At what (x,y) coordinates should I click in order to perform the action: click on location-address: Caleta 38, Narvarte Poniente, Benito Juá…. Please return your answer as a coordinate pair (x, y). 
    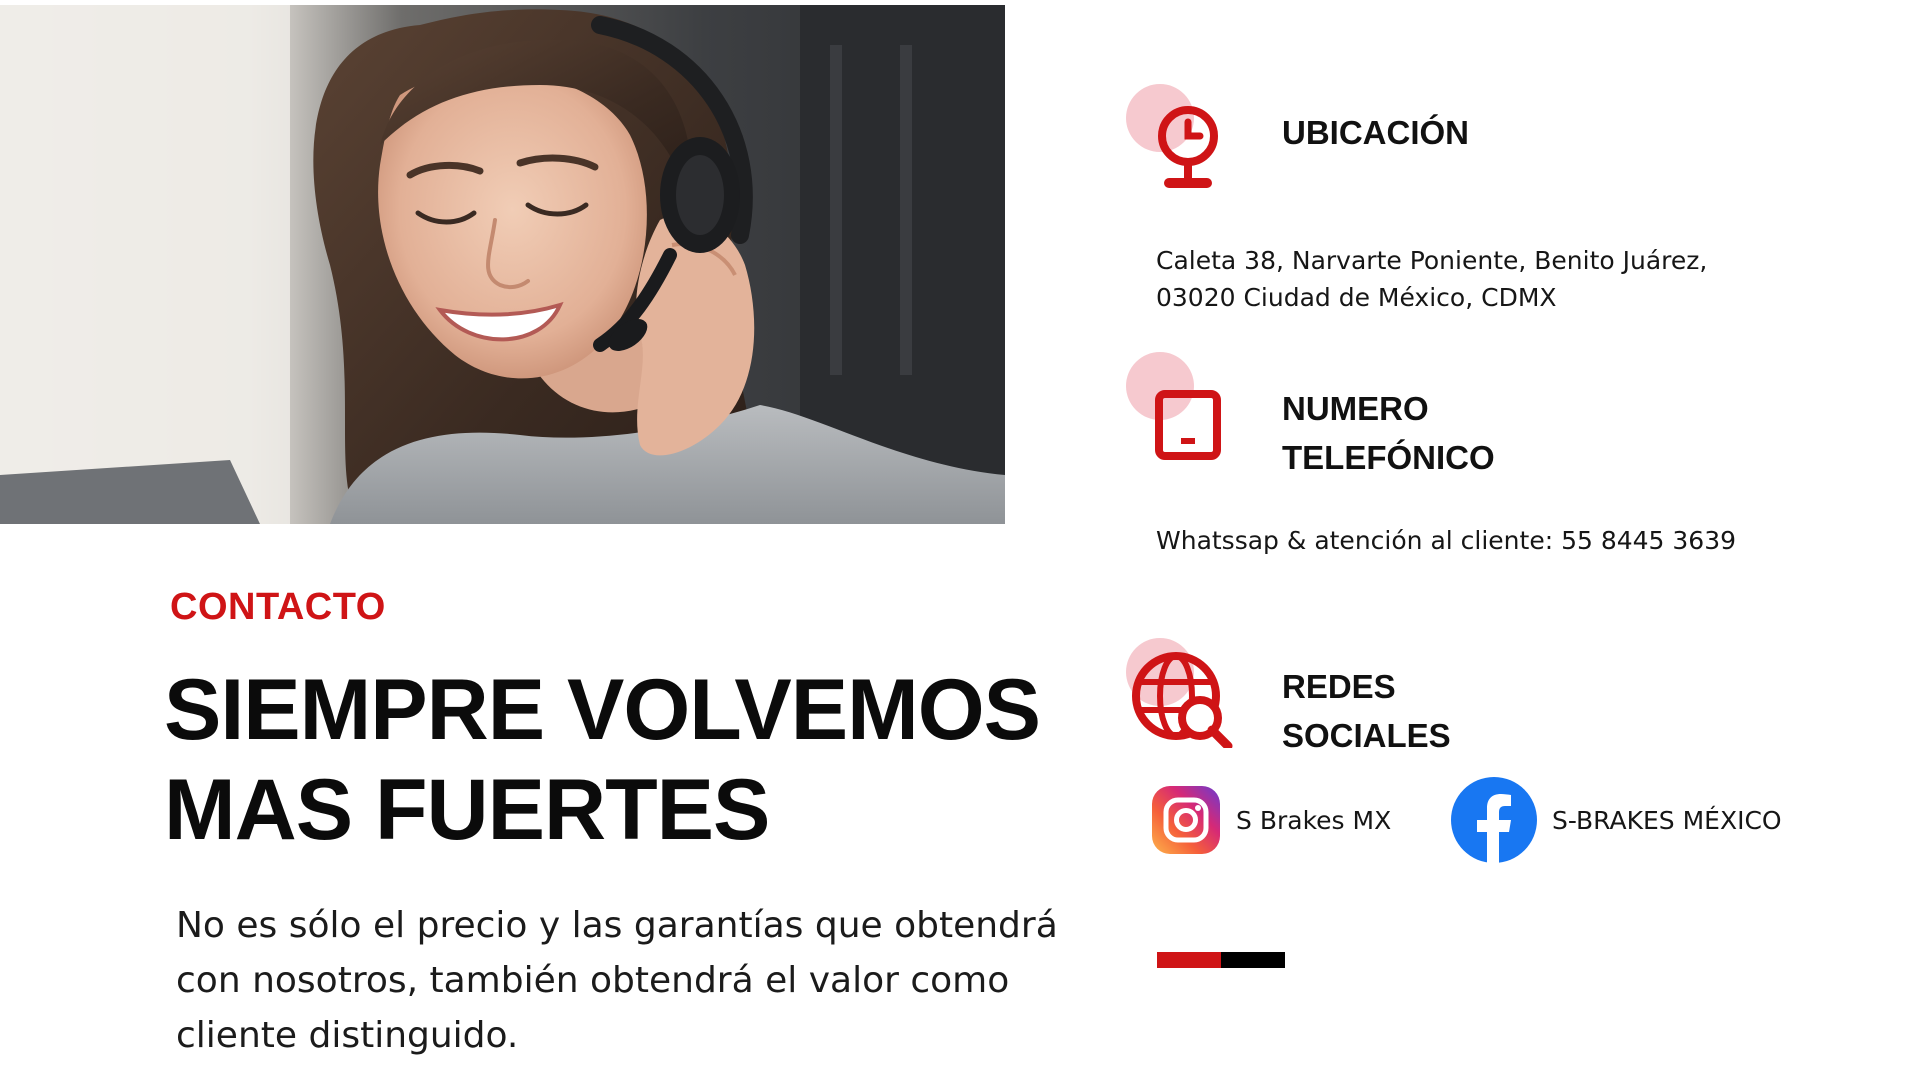
    Looking at the image, I should click on (1431, 279).